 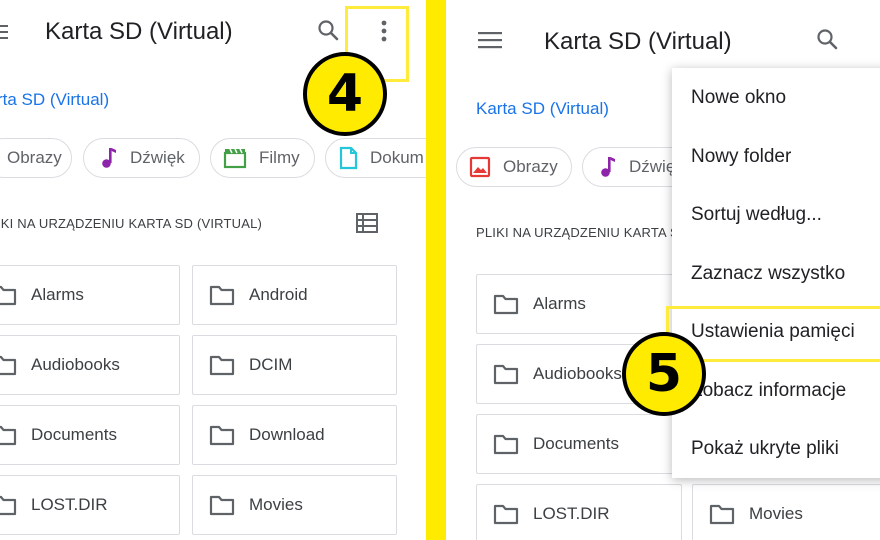 What do you see at coordinates (768, 391) in the screenshot?
I see `menu-item-show-info: Zobacz informacje` at bounding box center [768, 391].